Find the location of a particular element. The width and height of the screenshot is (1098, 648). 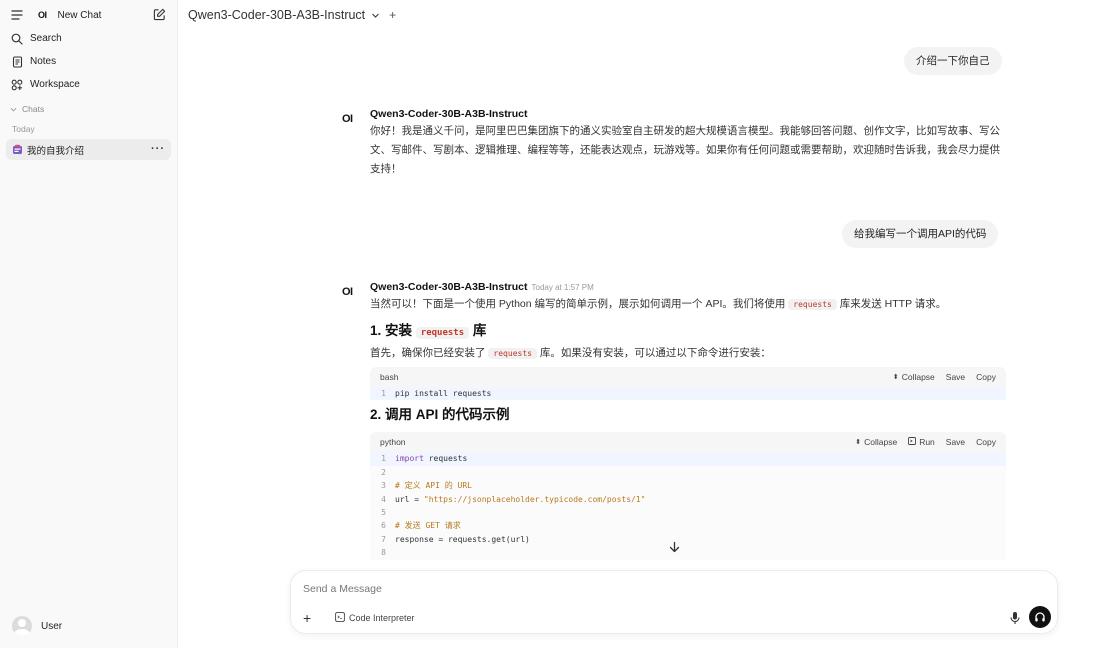

code-line: 6 # 发送 GET 请求 is located at coordinates (688, 525).